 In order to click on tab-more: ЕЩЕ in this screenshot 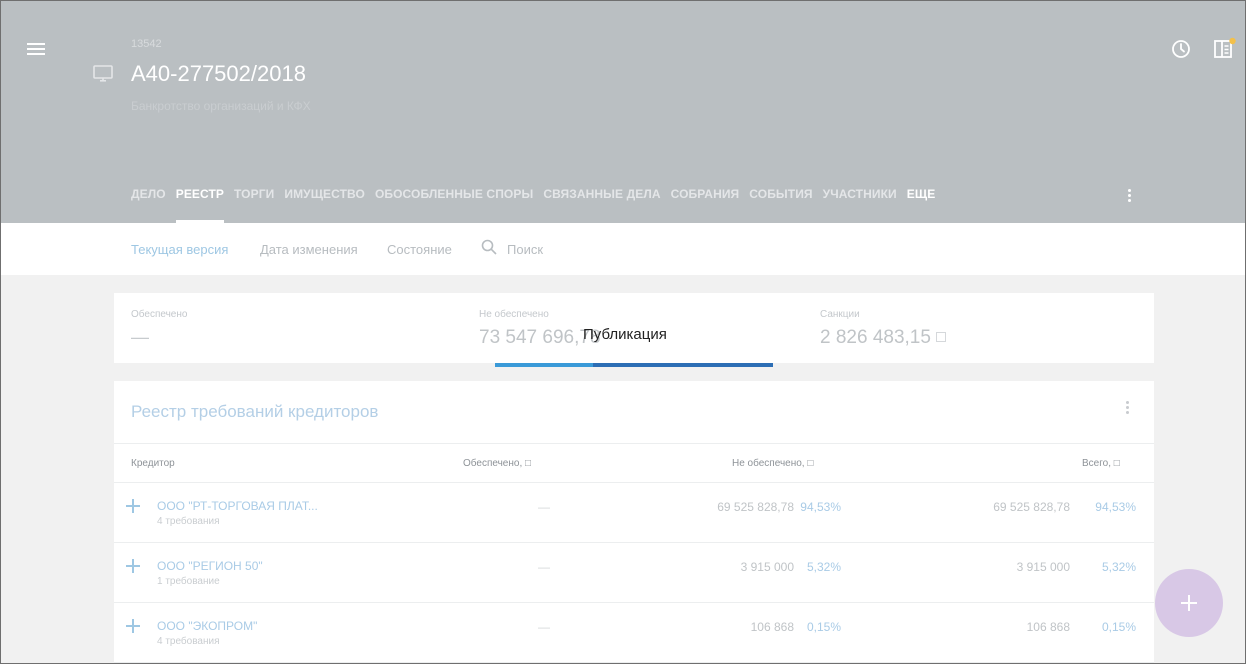, I will do `click(921, 205)`.